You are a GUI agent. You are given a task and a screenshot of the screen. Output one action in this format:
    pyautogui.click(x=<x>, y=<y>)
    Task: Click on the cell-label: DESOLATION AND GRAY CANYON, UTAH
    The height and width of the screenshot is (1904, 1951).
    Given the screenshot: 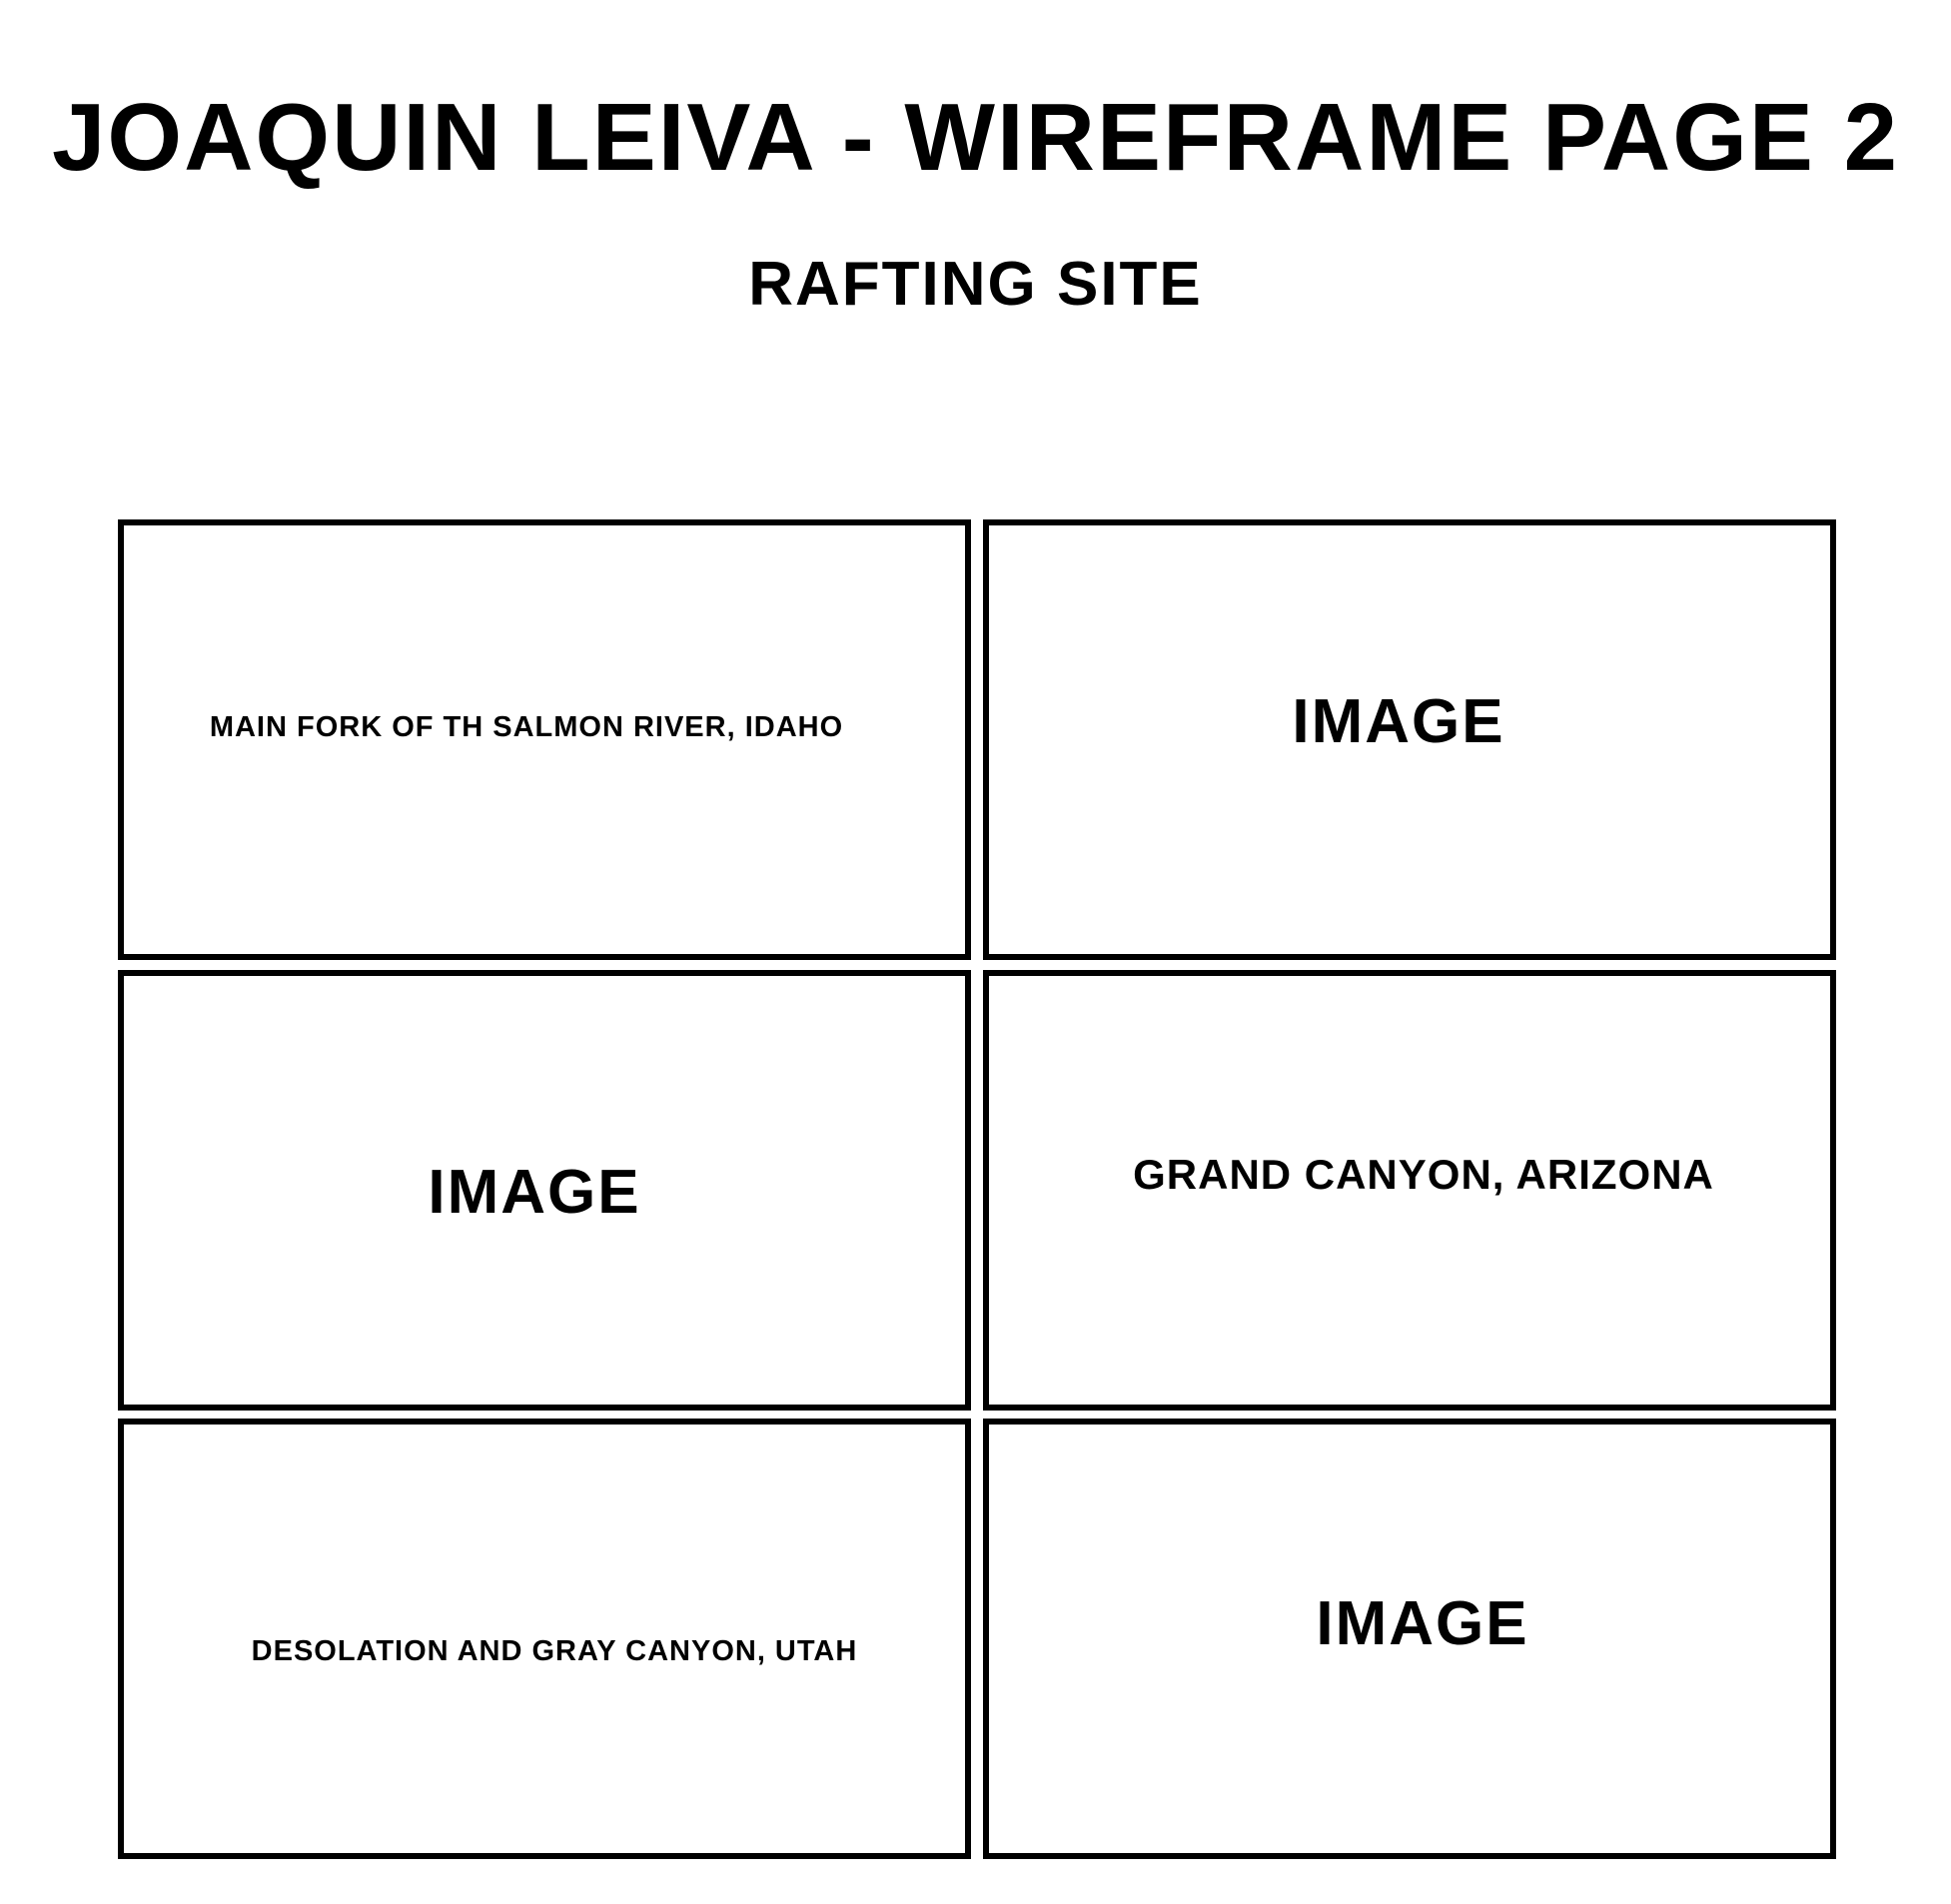 What is the action you would take?
    pyautogui.click(x=554, y=1651)
    